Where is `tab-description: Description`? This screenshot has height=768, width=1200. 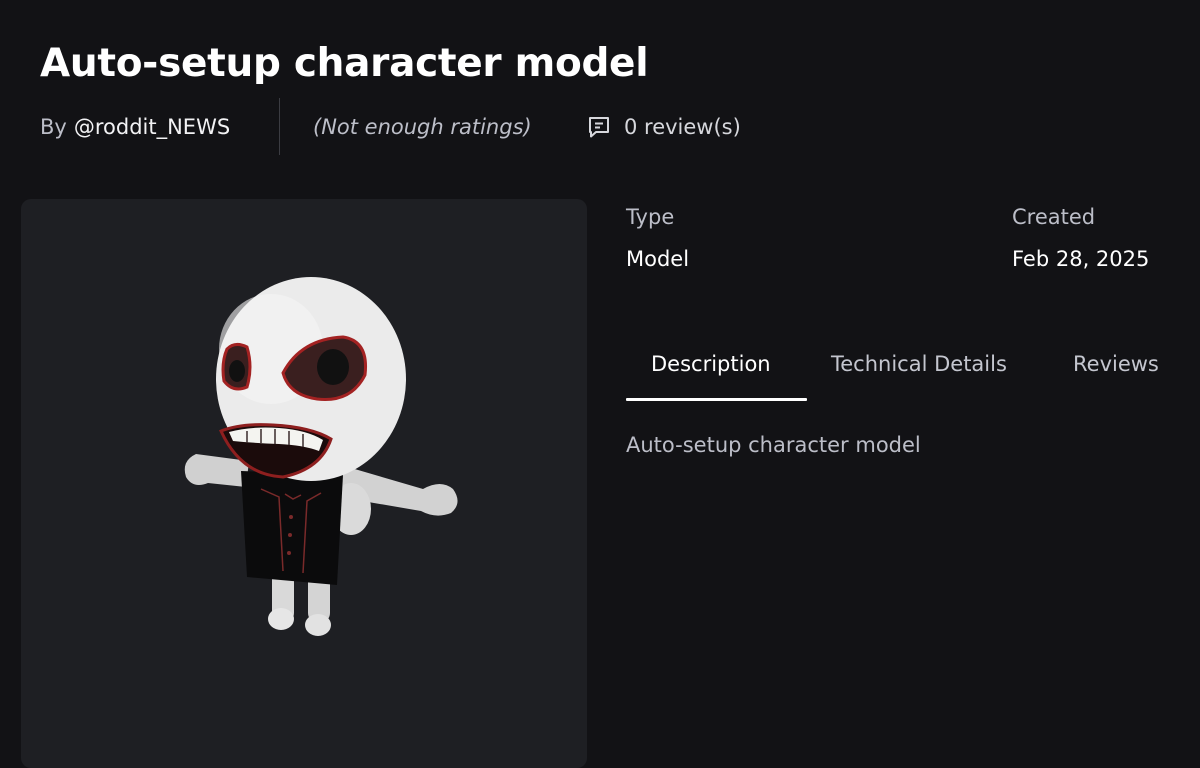 tab-description: Description is located at coordinates (711, 364).